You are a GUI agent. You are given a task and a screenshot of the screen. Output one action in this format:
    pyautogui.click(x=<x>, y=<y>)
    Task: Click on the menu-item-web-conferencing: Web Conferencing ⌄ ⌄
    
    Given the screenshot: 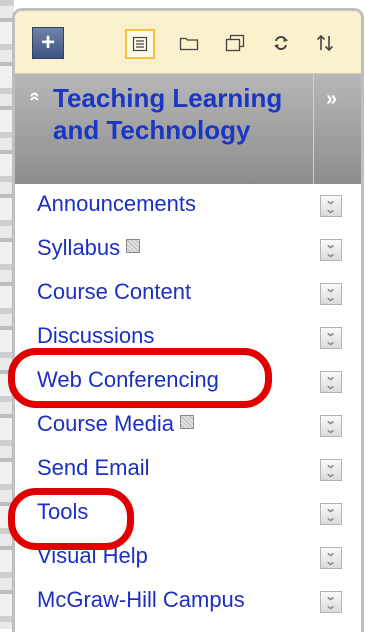 What is the action you would take?
    pyautogui.click(x=188, y=382)
    